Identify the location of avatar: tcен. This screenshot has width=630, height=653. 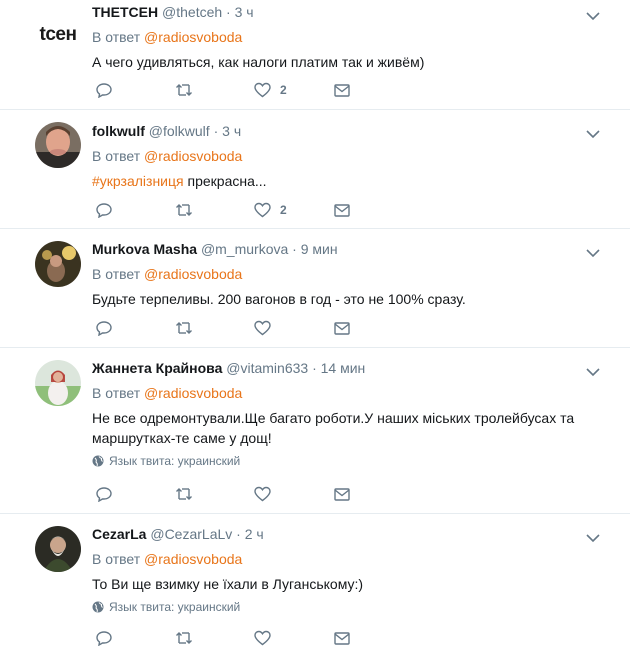
(58, 35).